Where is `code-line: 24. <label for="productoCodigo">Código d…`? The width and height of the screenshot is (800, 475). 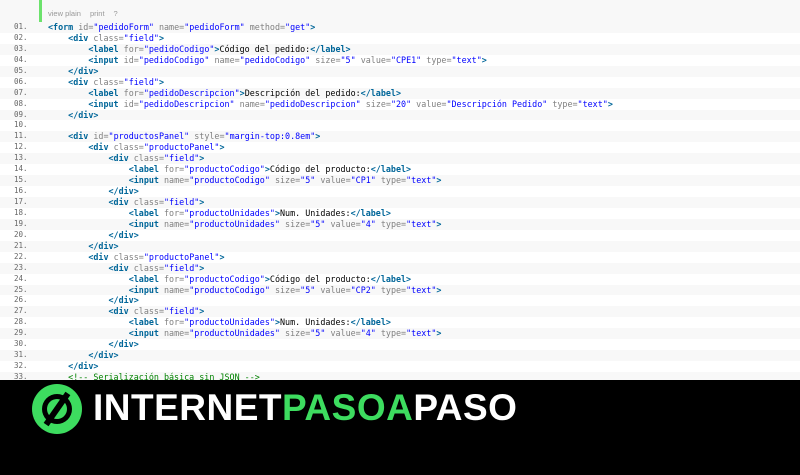
code-line: 24. <label for="productoCodigo">Código d… is located at coordinates (400, 279).